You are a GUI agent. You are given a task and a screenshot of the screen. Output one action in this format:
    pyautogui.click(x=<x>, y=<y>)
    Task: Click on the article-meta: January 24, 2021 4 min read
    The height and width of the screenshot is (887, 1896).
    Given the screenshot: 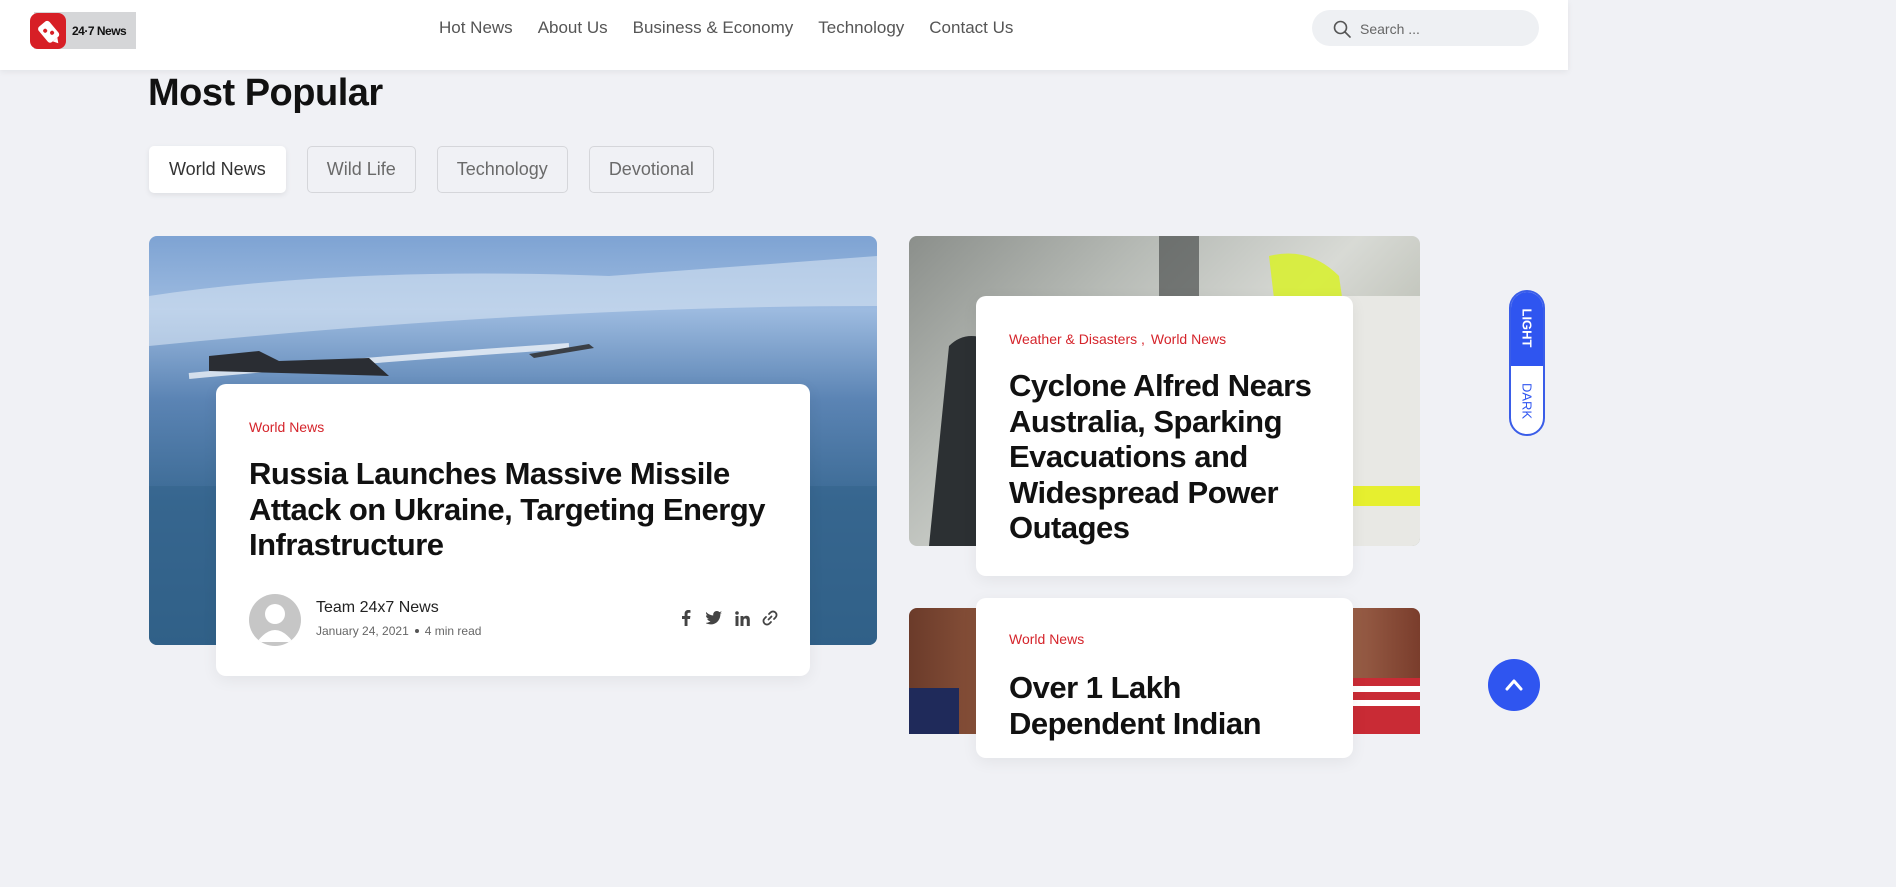 What is the action you would take?
    pyautogui.click(x=398, y=631)
    